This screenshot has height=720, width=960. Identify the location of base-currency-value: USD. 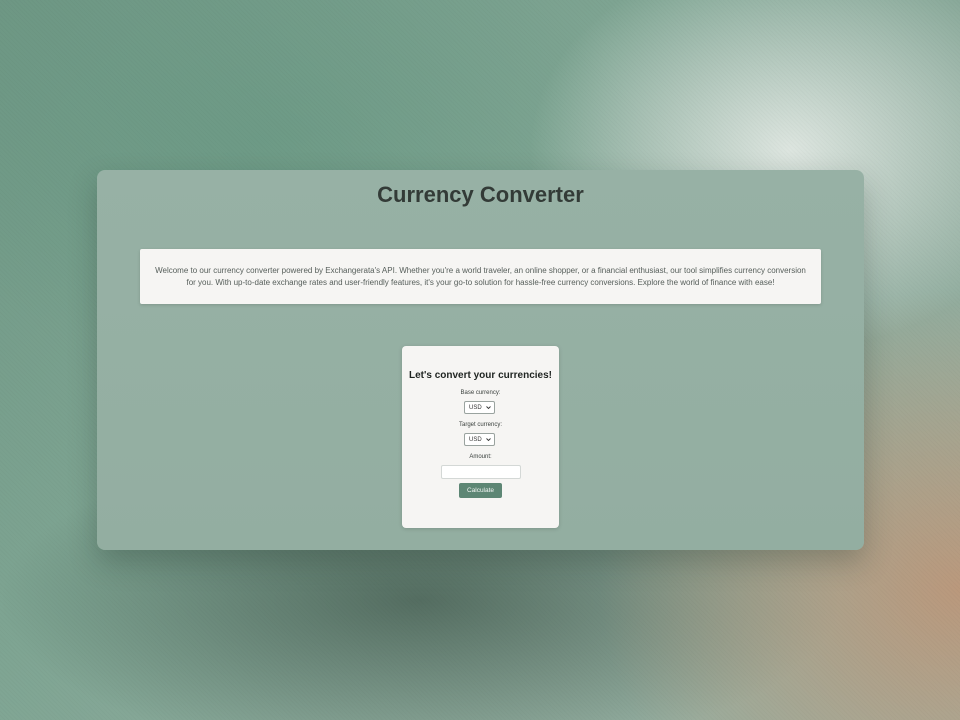
(475, 407).